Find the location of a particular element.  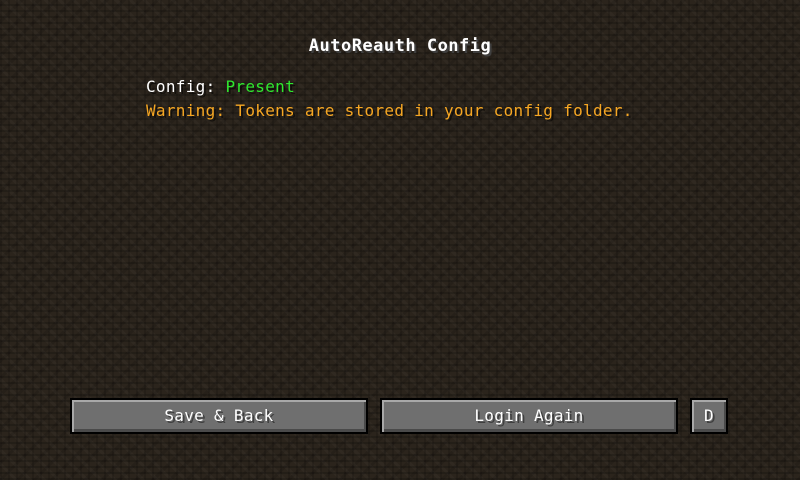

d-button: D is located at coordinates (709, 416).